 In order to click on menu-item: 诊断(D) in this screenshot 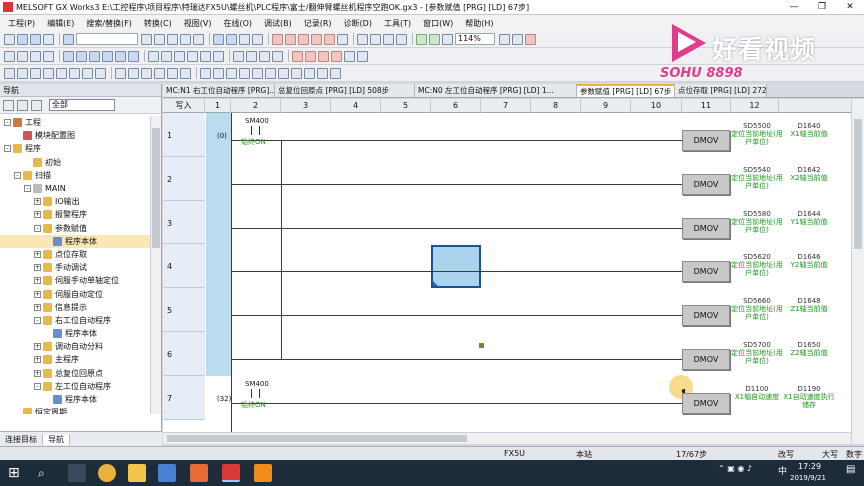, I will do `click(358, 23)`.